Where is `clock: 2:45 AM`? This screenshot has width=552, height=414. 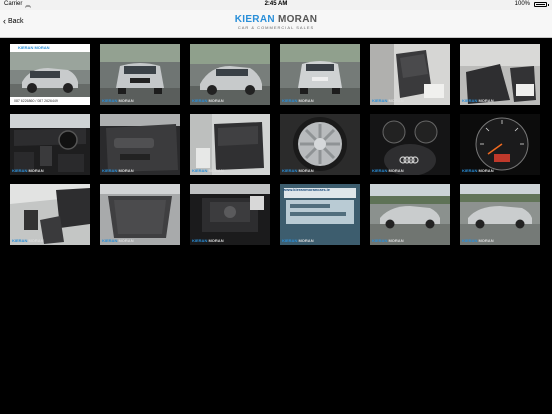
clock: 2:45 AM is located at coordinates (276, 4).